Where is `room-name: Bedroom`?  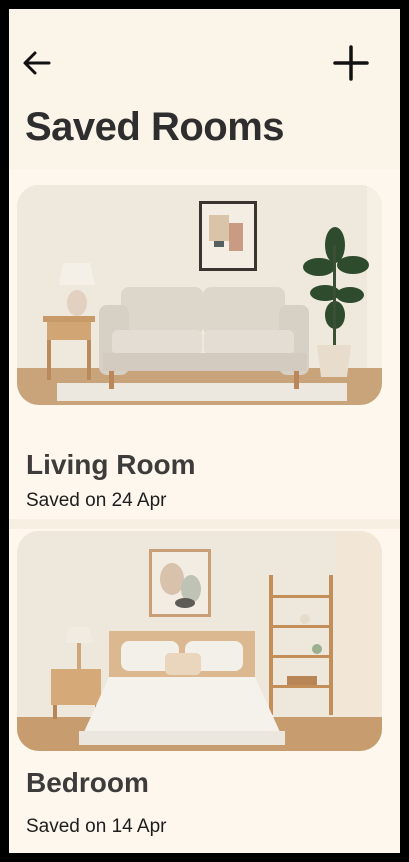
room-name: Bedroom is located at coordinates (87, 782).